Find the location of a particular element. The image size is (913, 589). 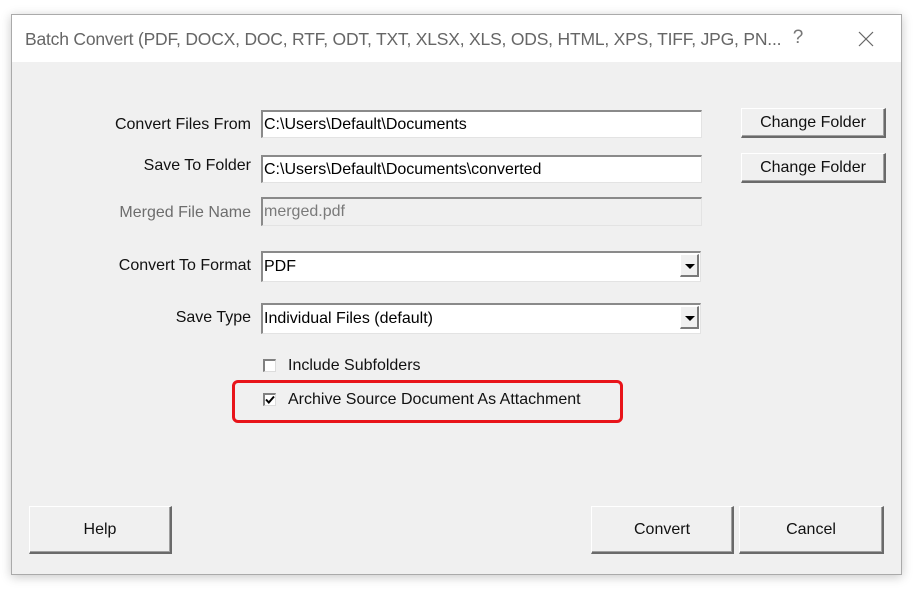

close-button is located at coordinates (866, 39).